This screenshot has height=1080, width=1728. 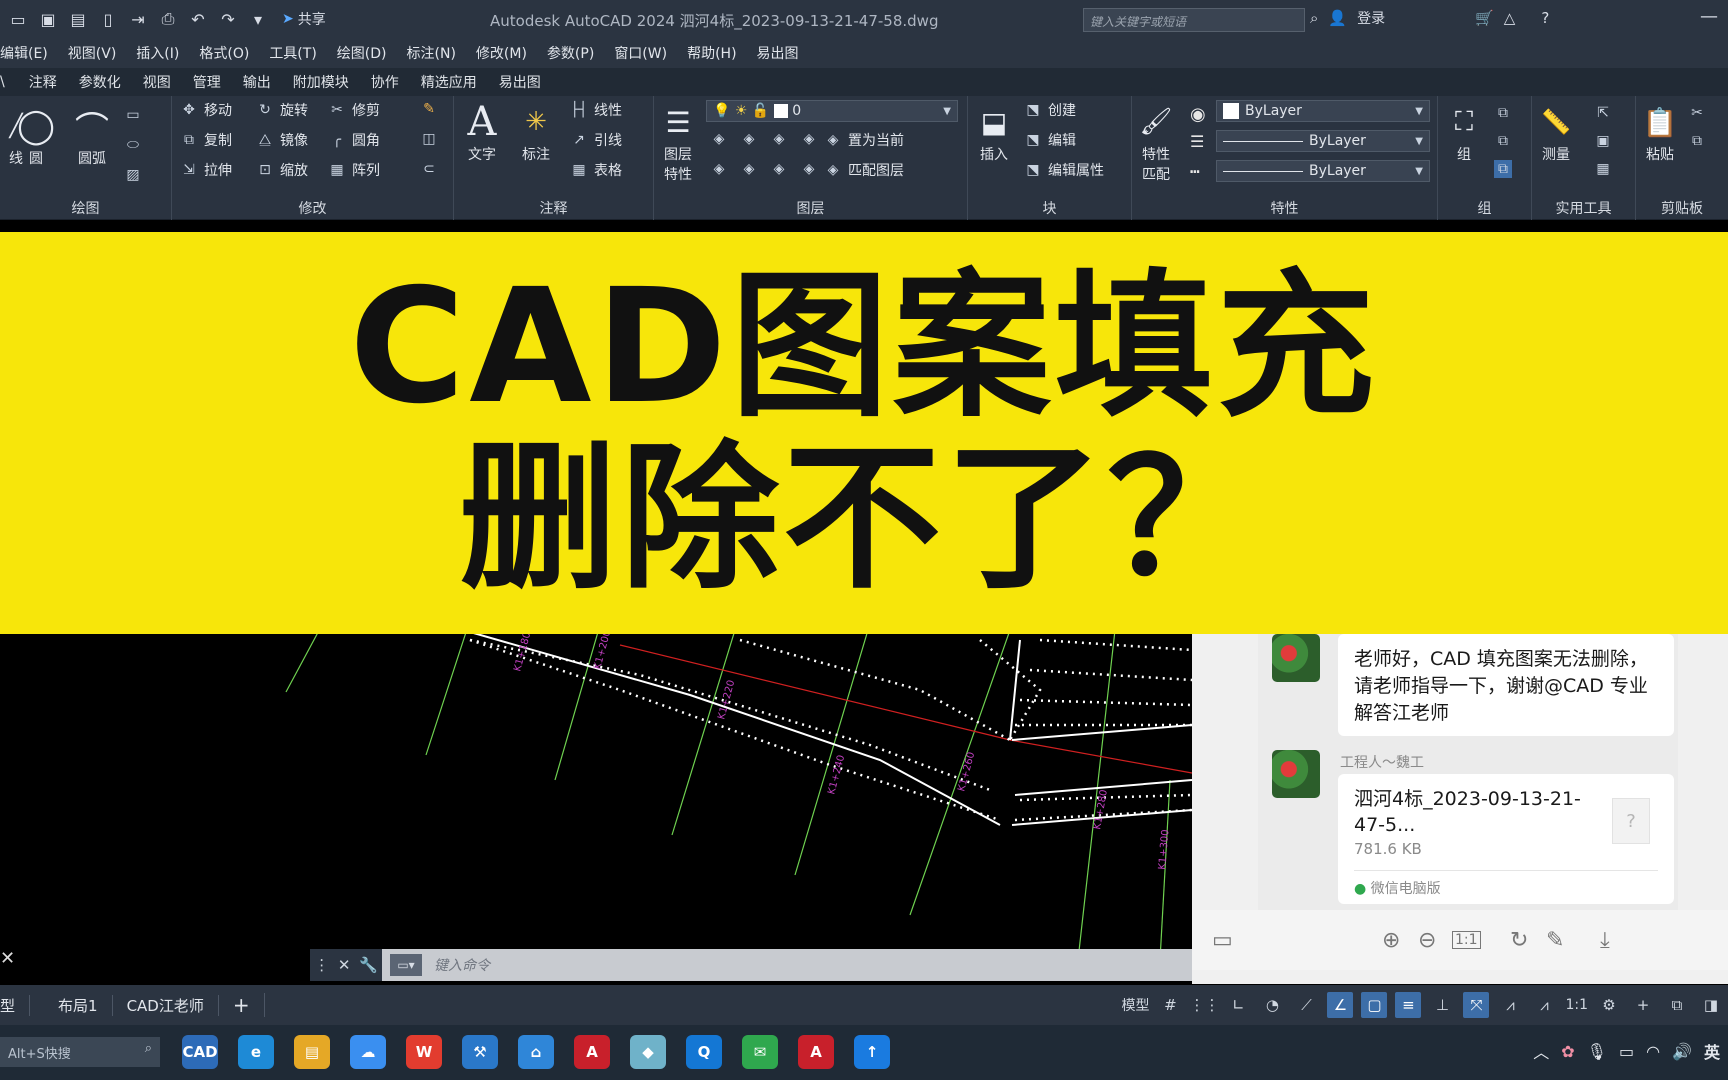 What do you see at coordinates (1697, 141) in the screenshot?
I see `copy-clip-icon: ⧉` at bounding box center [1697, 141].